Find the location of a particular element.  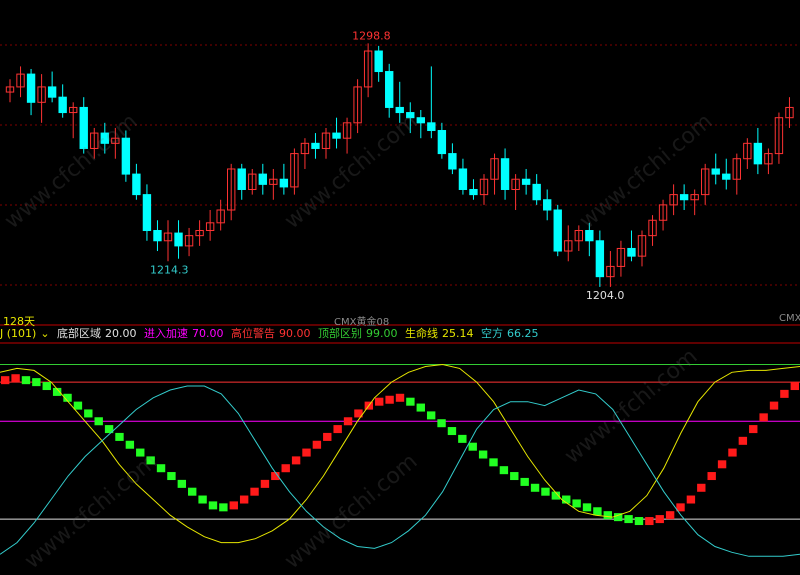

param-bottom-label: 底部区域 is located at coordinates (79, 333).